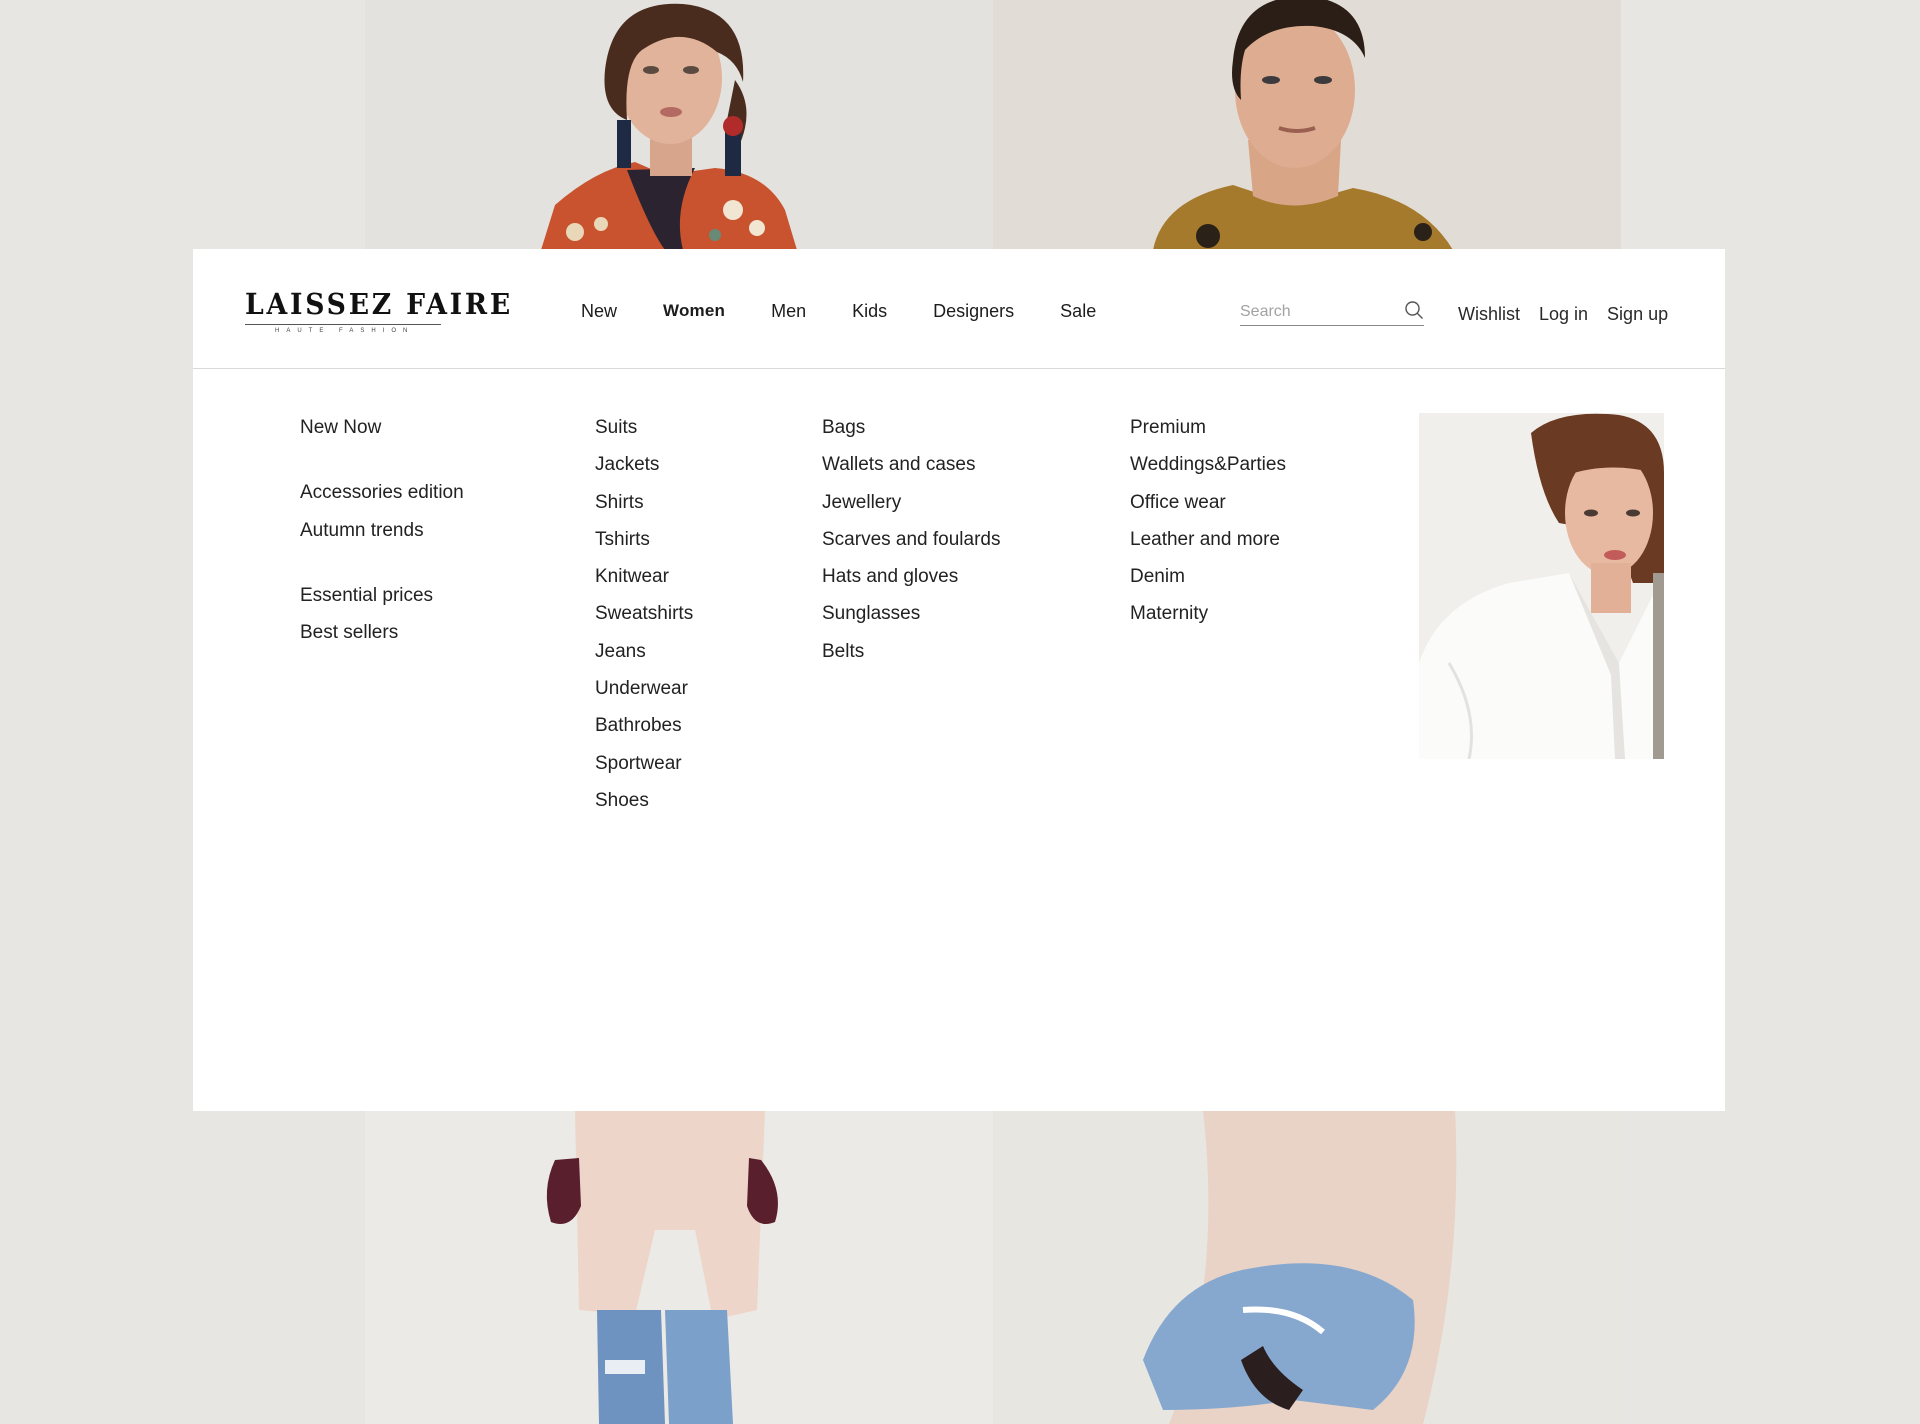  I want to click on nav-item-new: New, so click(599, 311).